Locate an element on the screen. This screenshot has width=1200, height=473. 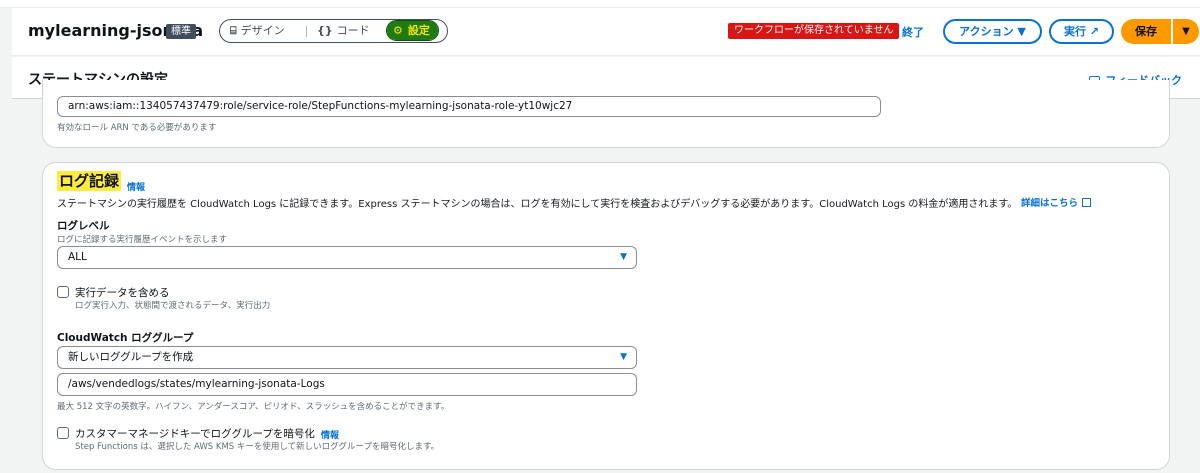
include-data-hint: ログ実行入力、状態間で渡されるデータ、実行出力 is located at coordinates (173, 306).